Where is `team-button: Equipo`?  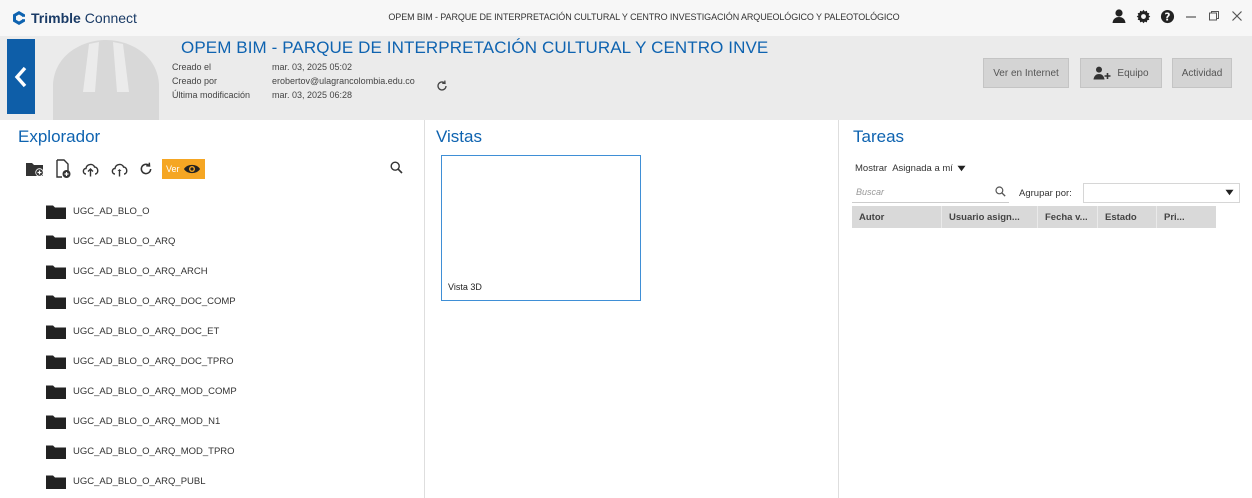 team-button: Equipo is located at coordinates (1121, 73).